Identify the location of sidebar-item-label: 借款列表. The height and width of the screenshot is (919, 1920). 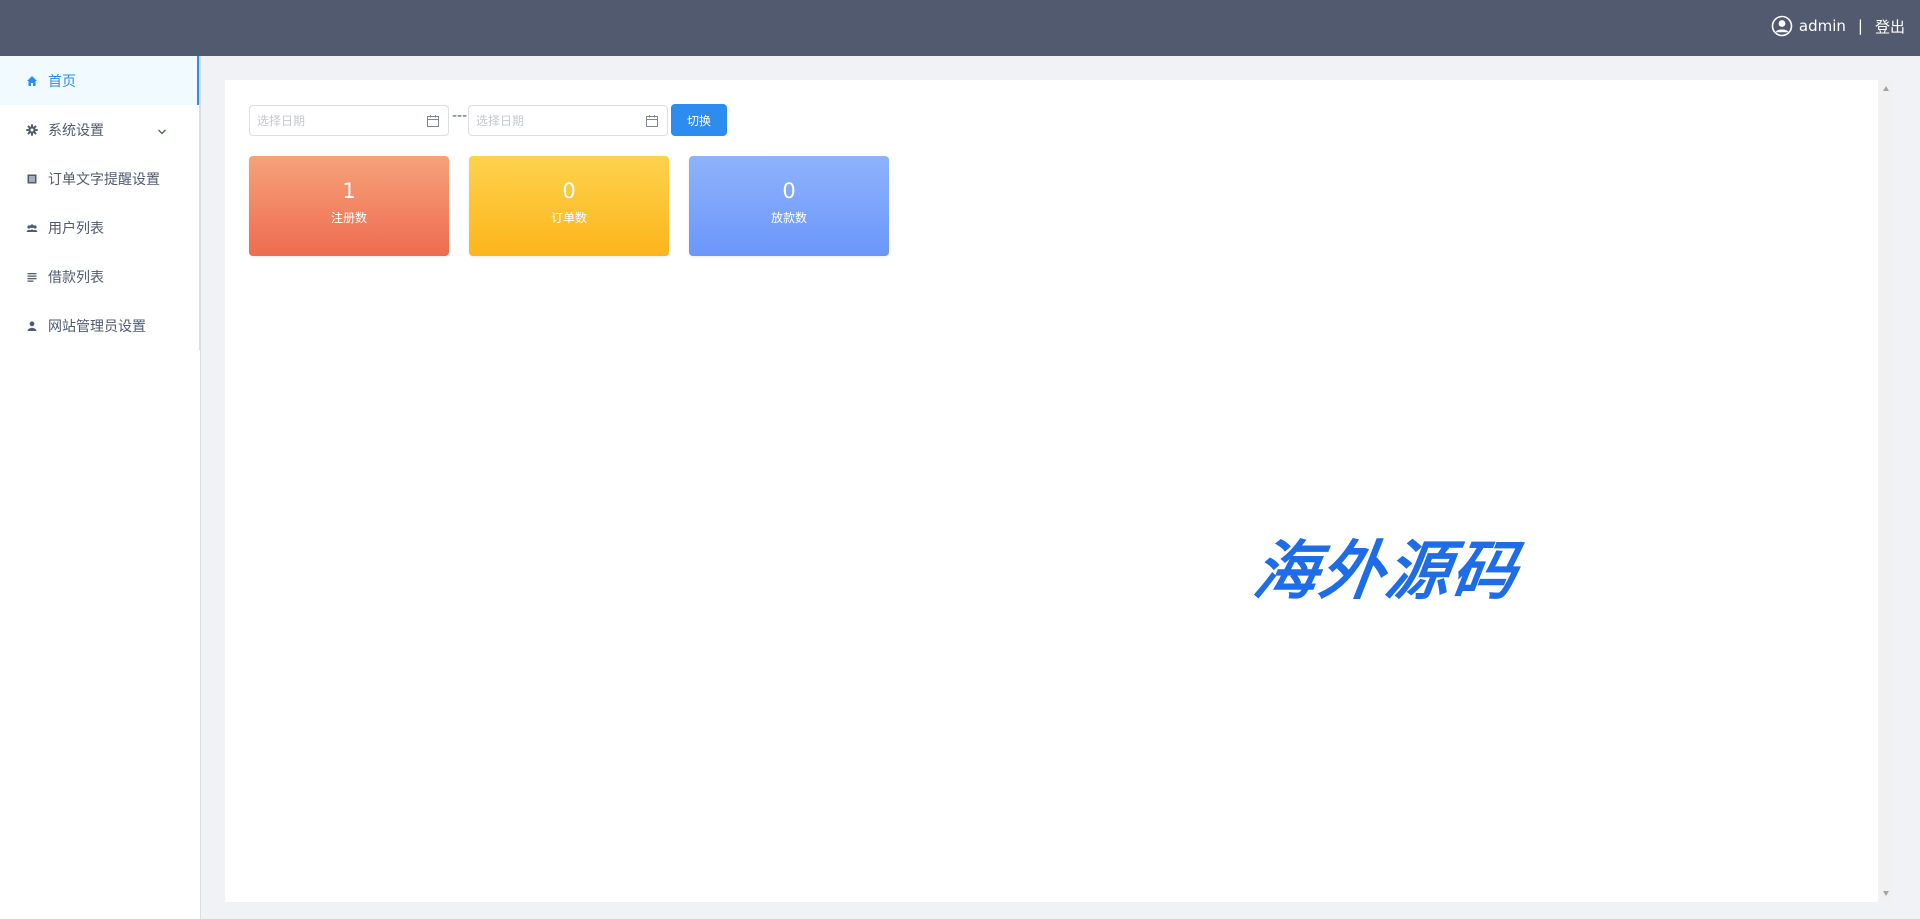
(76, 277).